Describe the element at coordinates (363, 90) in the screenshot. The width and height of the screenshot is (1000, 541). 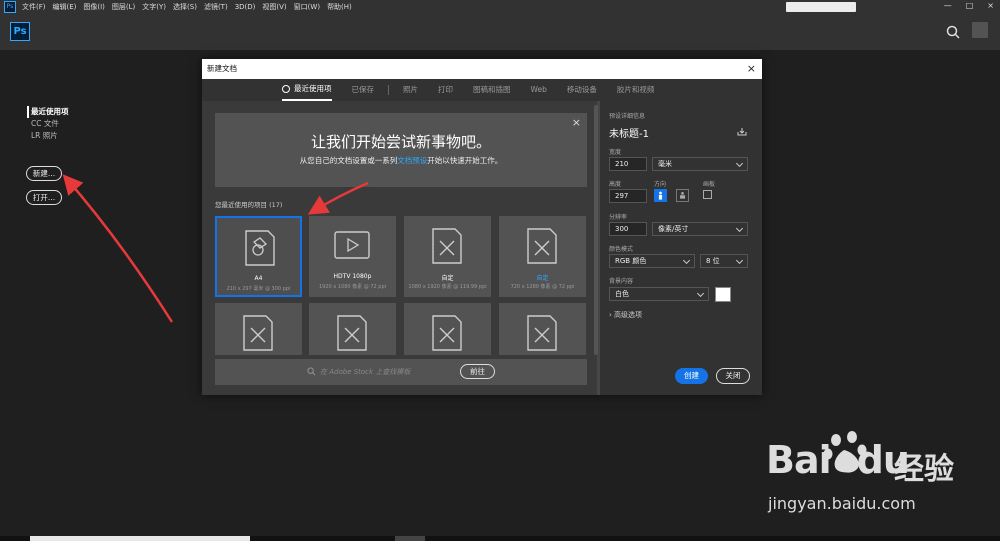
I see `tab-saved: 已保存` at that location.